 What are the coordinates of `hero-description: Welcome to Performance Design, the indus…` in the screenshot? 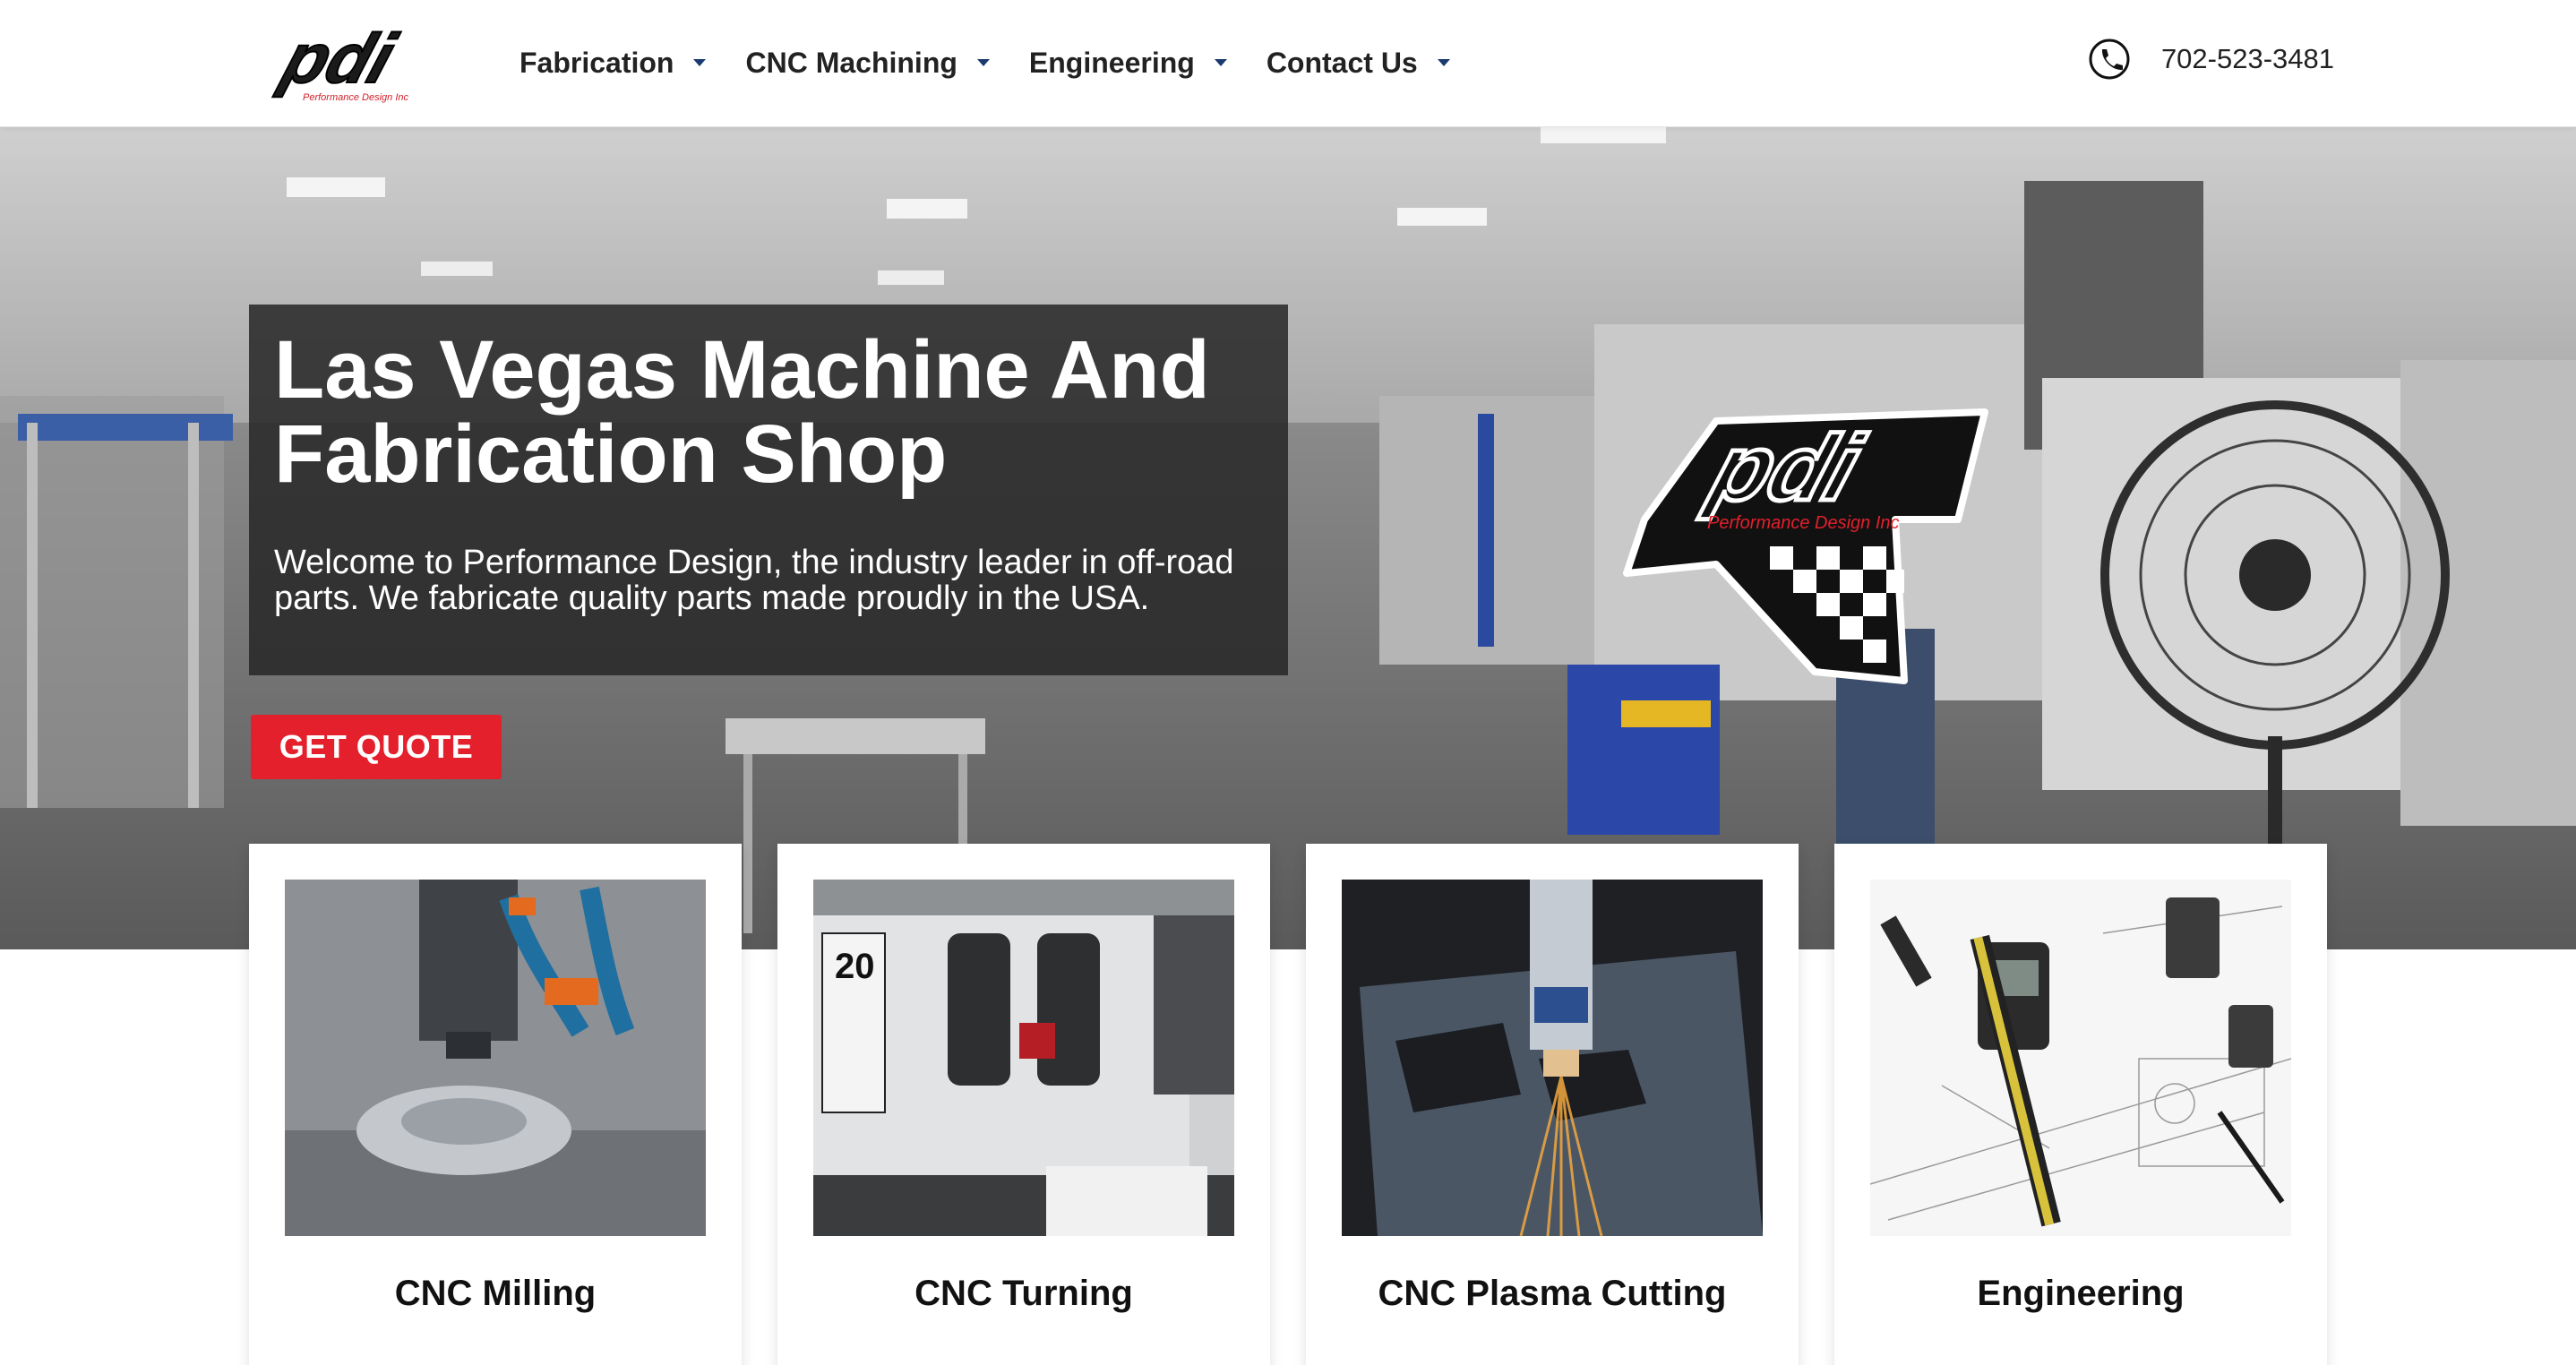 It's located at (754, 580).